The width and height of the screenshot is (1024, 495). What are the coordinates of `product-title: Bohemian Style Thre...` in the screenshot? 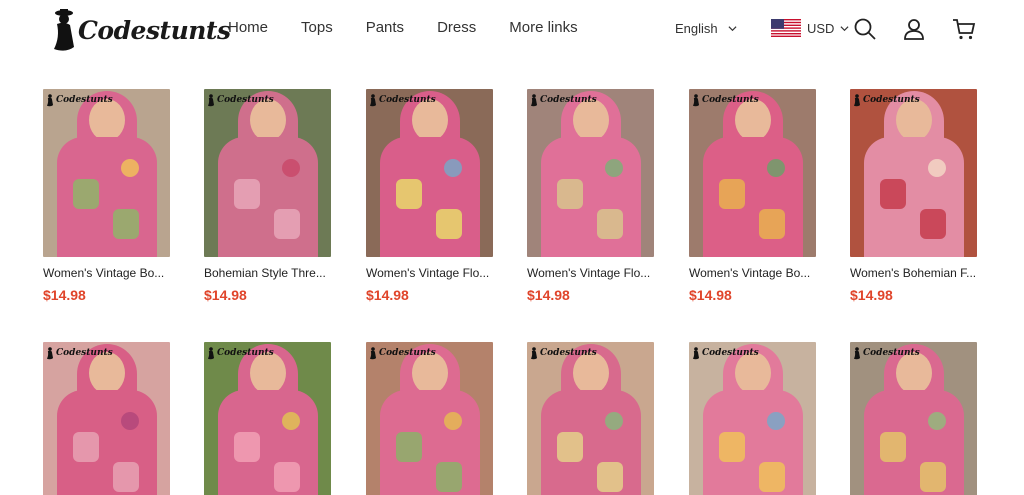 It's located at (267, 273).